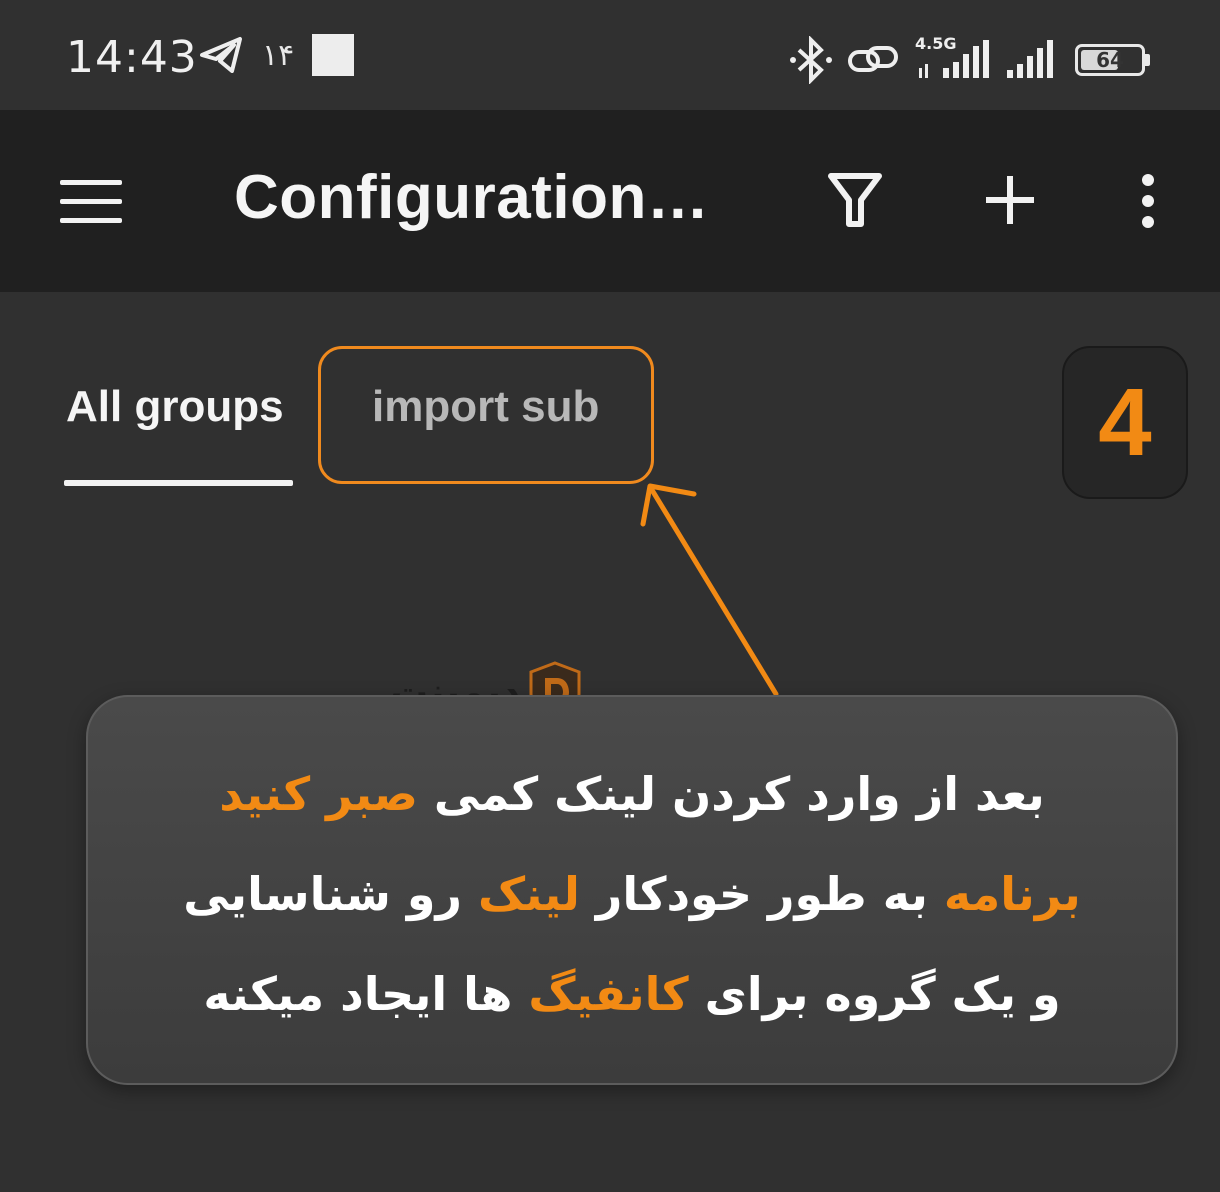  I want to click on status-bar: 14:43 ۱۴ 4.5G 64, so click(610, 55).